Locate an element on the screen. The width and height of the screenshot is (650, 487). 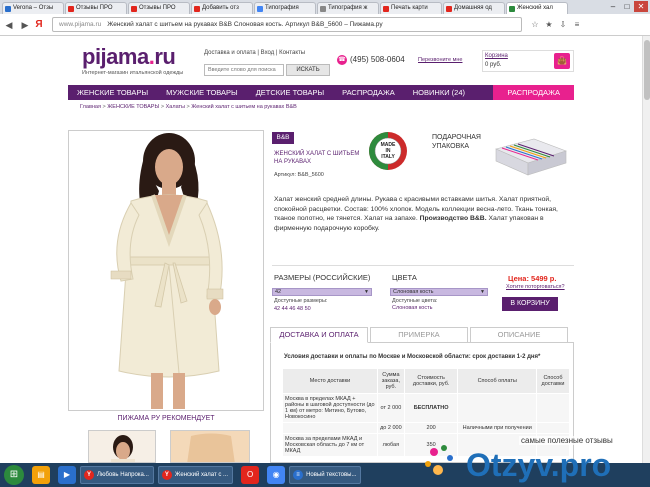
available-sizes: 42 44 46 48 50 is located at coordinates (292, 309).